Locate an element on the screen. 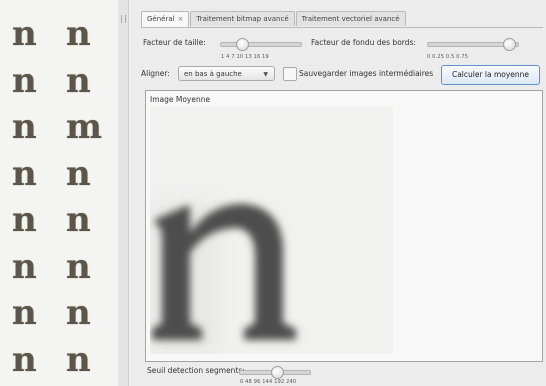 The height and width of the screenshot is (386, 546). splitter-grip-icon is located at coordinates (123, 19).